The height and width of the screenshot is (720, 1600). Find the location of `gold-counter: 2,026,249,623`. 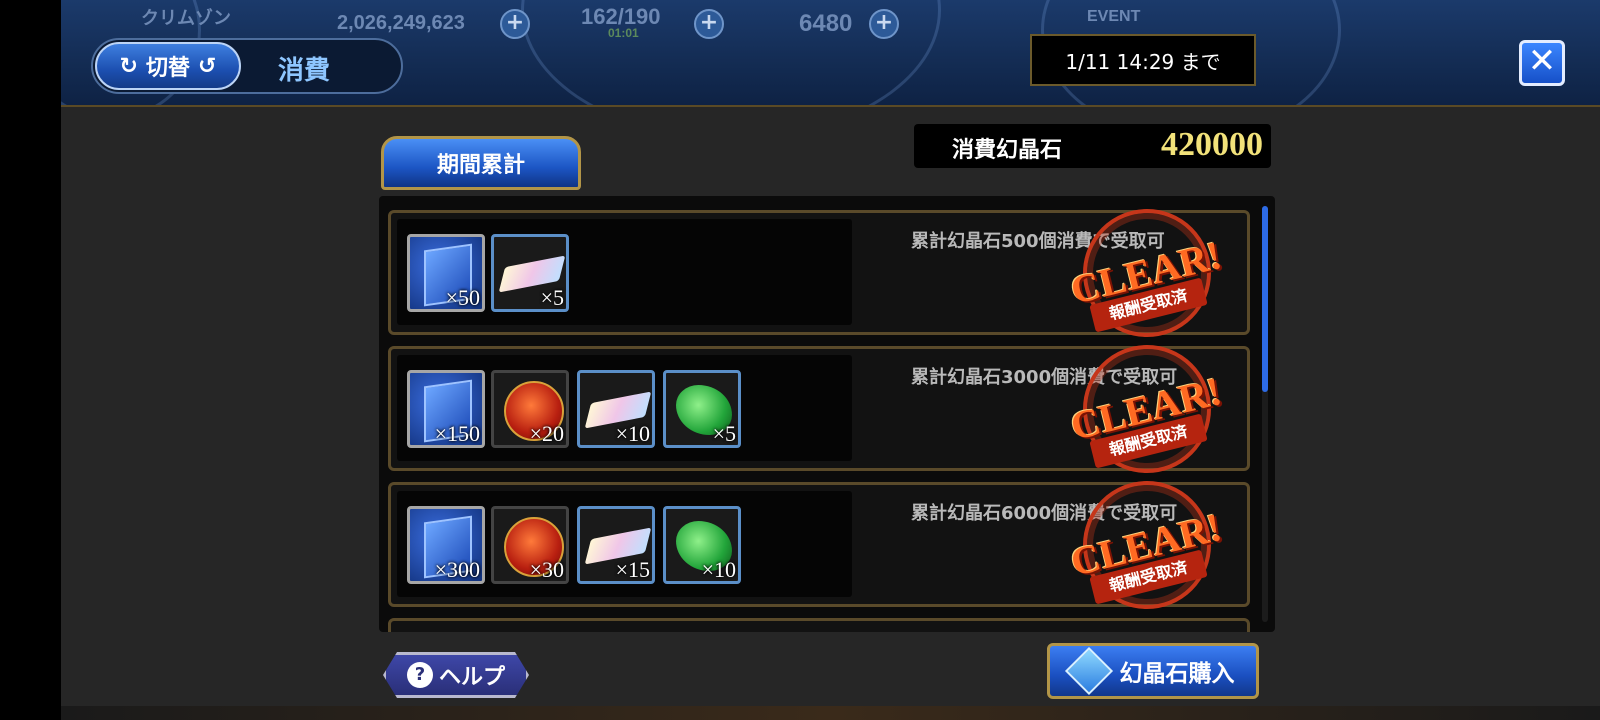

gold-counter: 2,026,249,623 is located at coordinates (401, 23).